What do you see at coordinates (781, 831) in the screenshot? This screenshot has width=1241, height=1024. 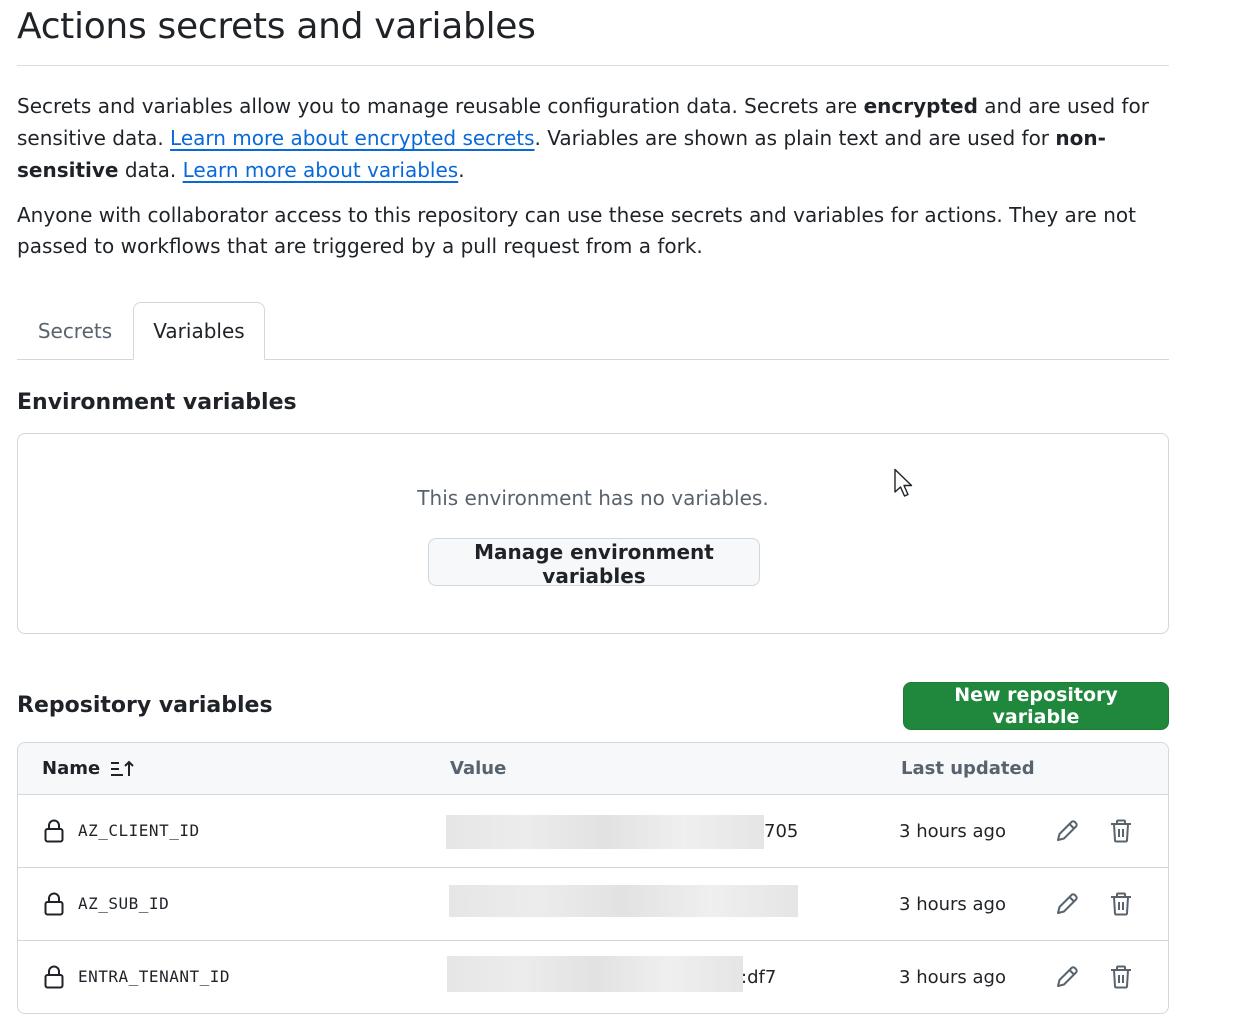 I see `variable-value: 705` at bounding box center [781, 831].